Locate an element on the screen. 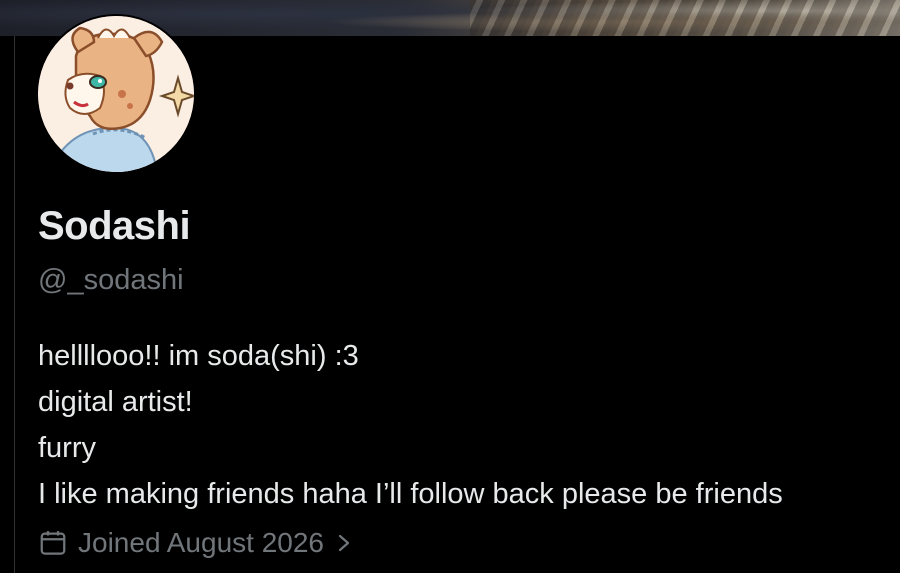  chevron-right-icon is located at coordinates (344, 543).